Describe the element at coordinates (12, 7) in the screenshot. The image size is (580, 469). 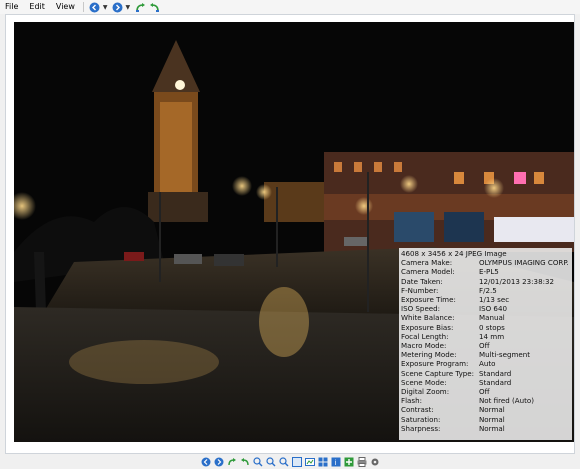
I see `menu-file: File` at that location.